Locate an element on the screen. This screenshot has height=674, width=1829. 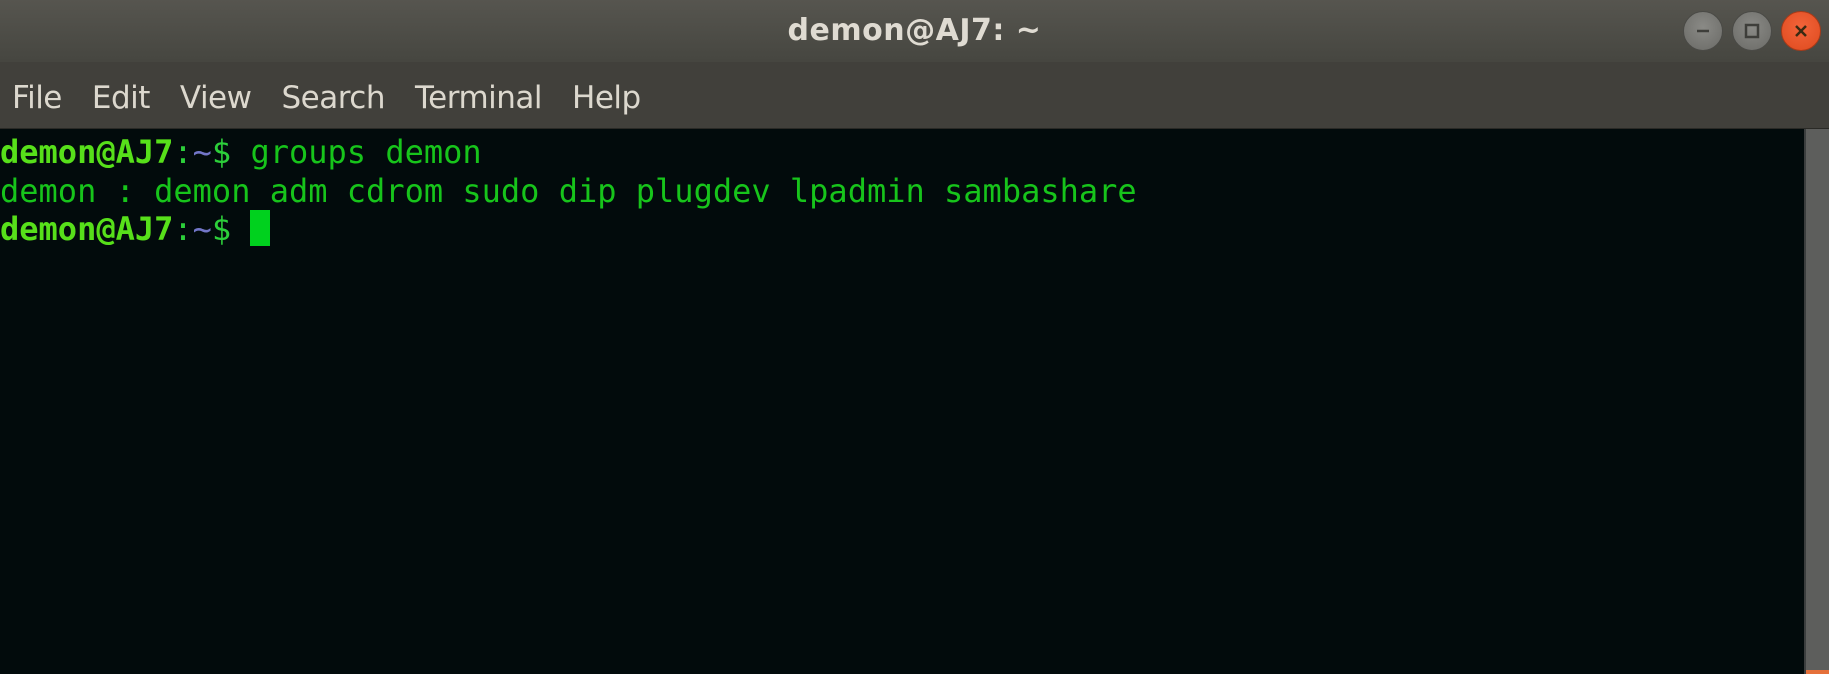
minimize-icon is located at coordinates (1703, 31).